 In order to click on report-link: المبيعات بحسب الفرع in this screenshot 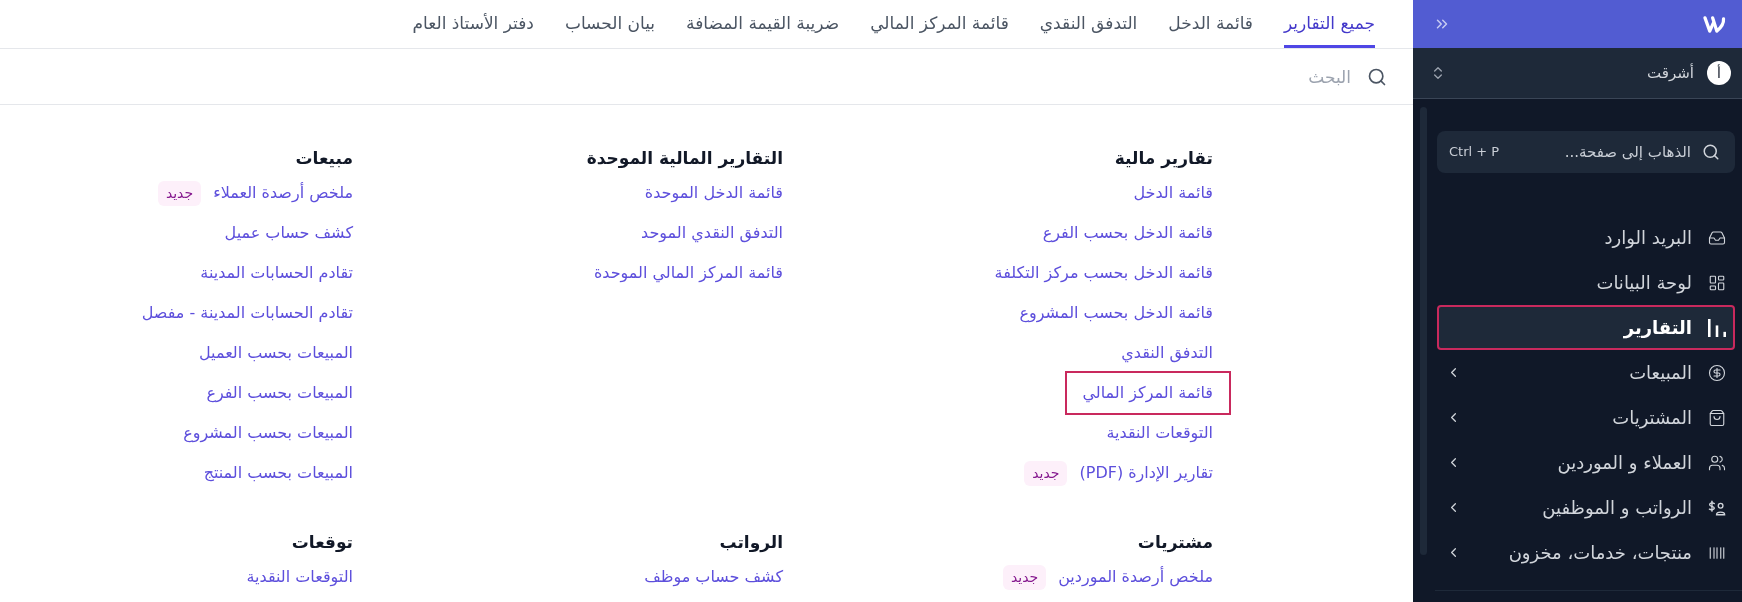, I will do `click(279, 393)`.